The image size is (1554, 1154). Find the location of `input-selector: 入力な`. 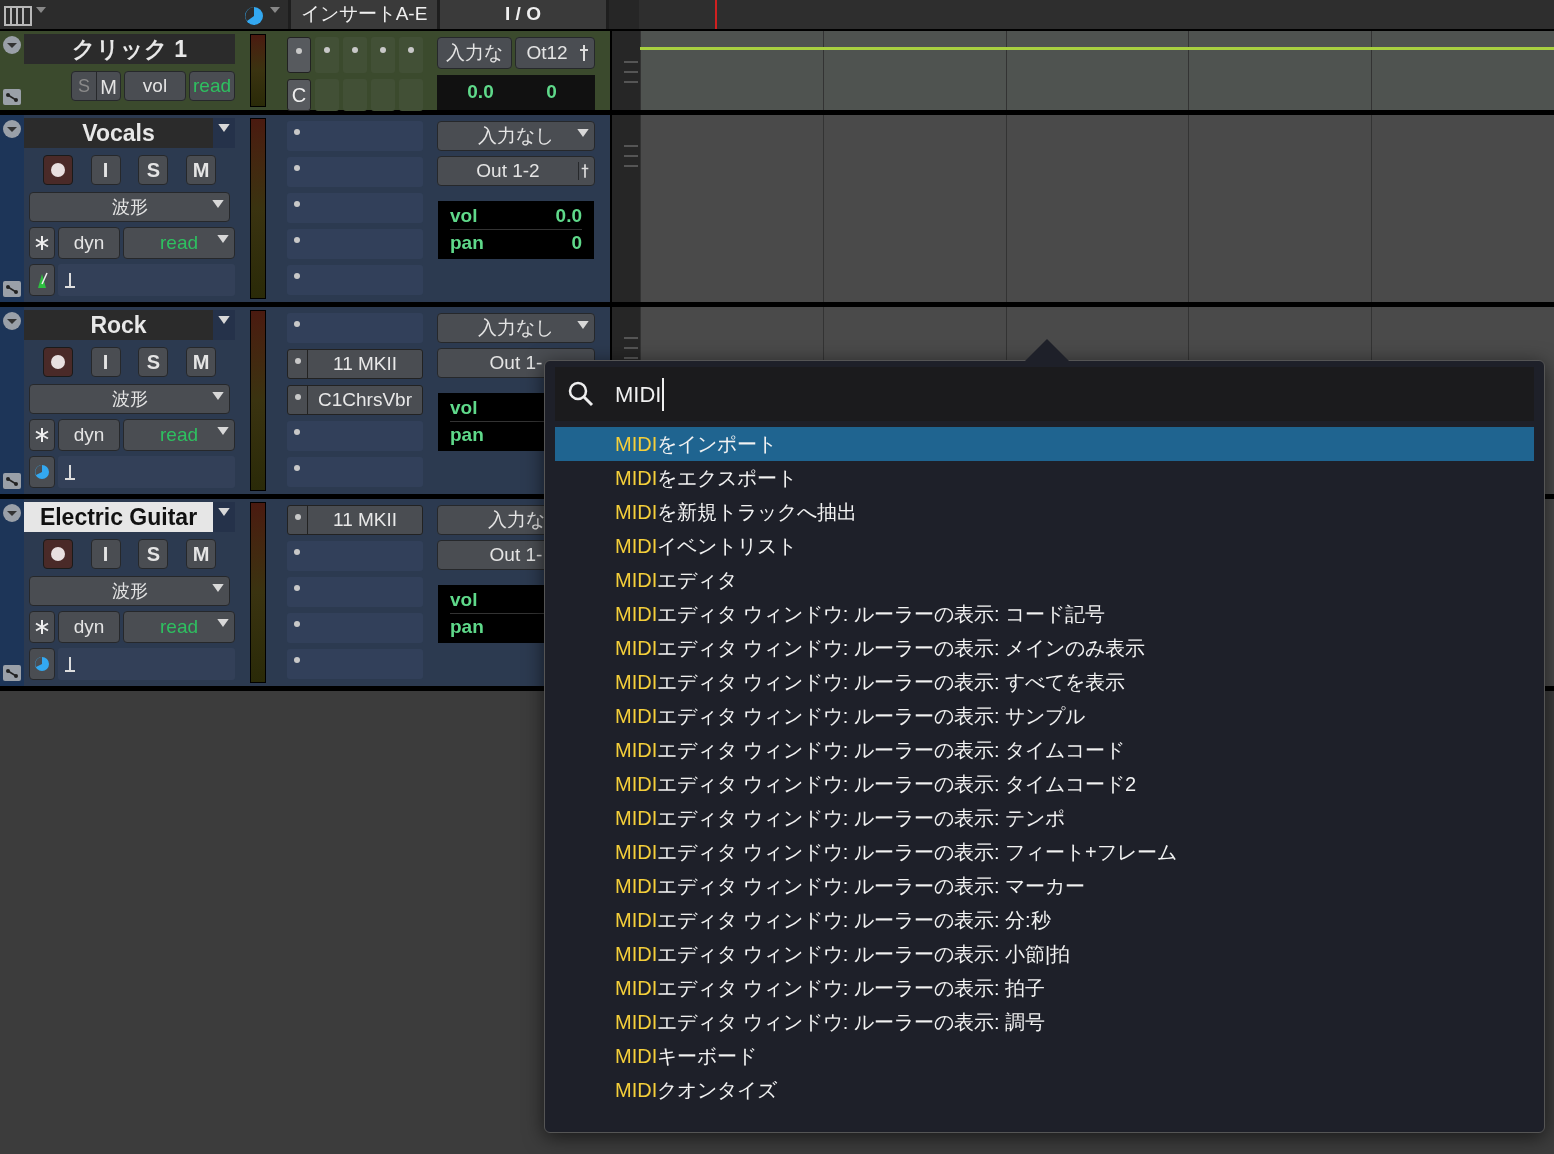

input-selector: 入力な is located at coordinates (474, 53).